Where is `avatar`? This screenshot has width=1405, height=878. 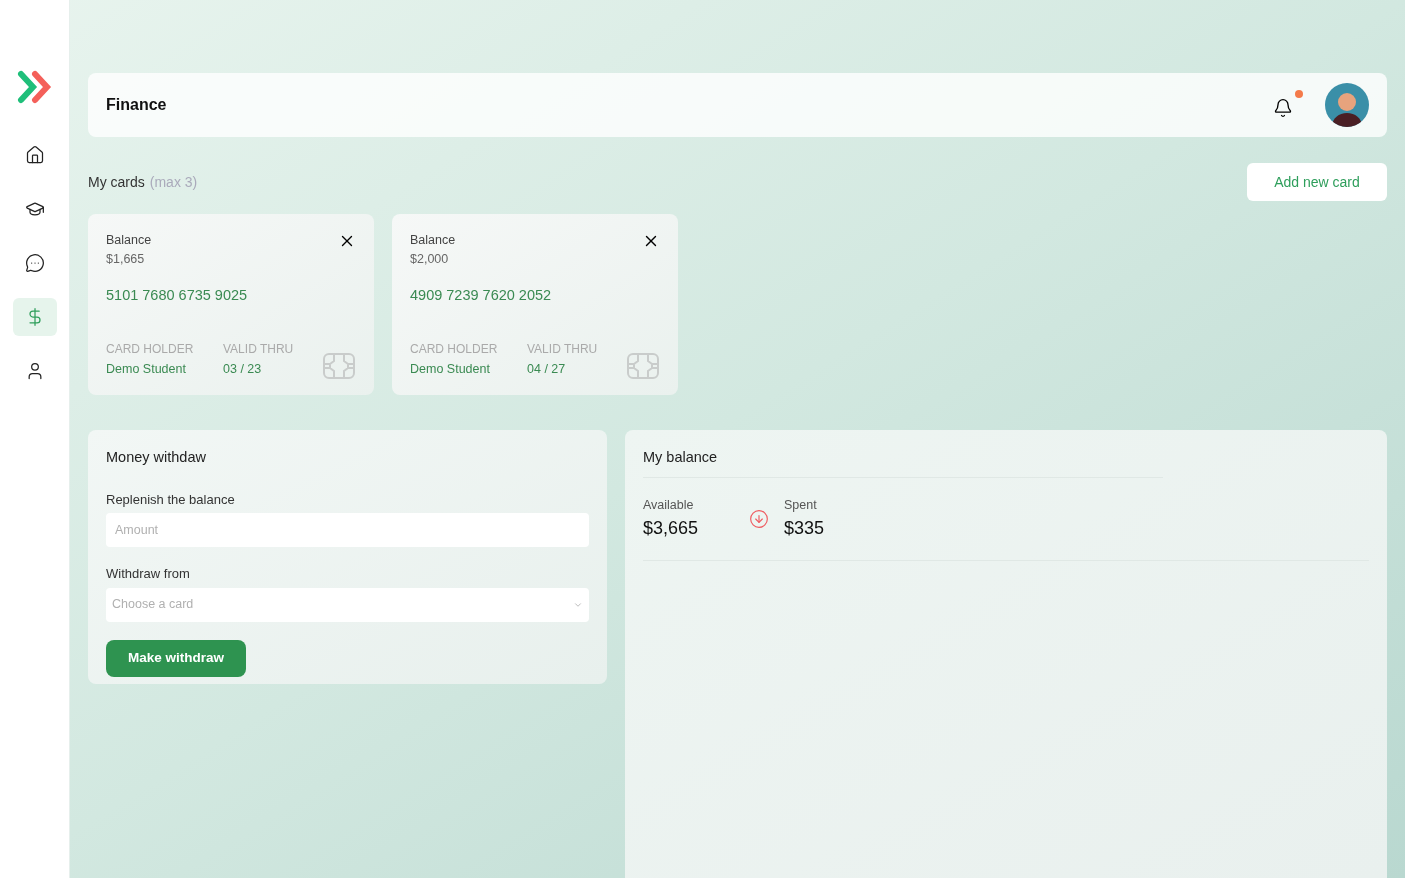
avatar is located at coordinates (1347, 105).